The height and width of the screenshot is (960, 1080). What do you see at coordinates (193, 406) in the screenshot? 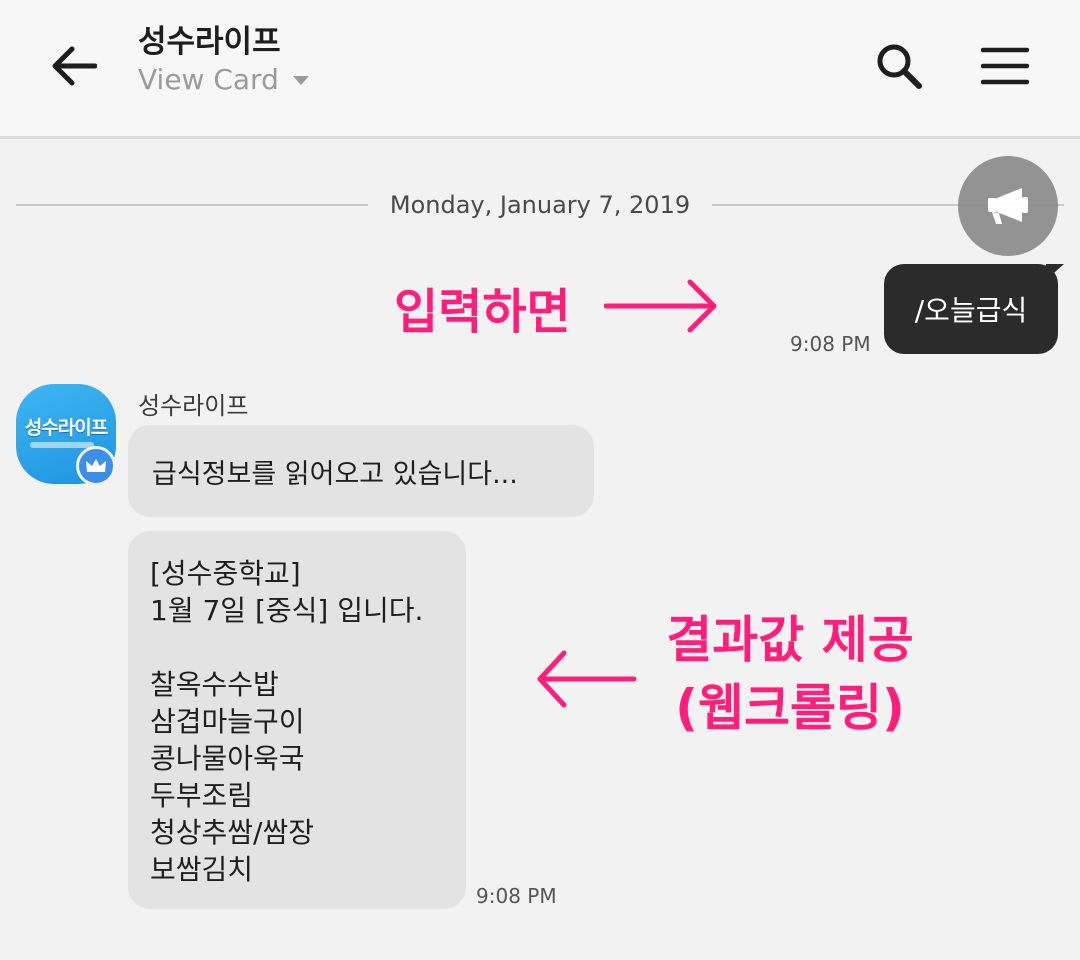
I see `sender-name: 성수라이프` at bounding box center [193, 406].